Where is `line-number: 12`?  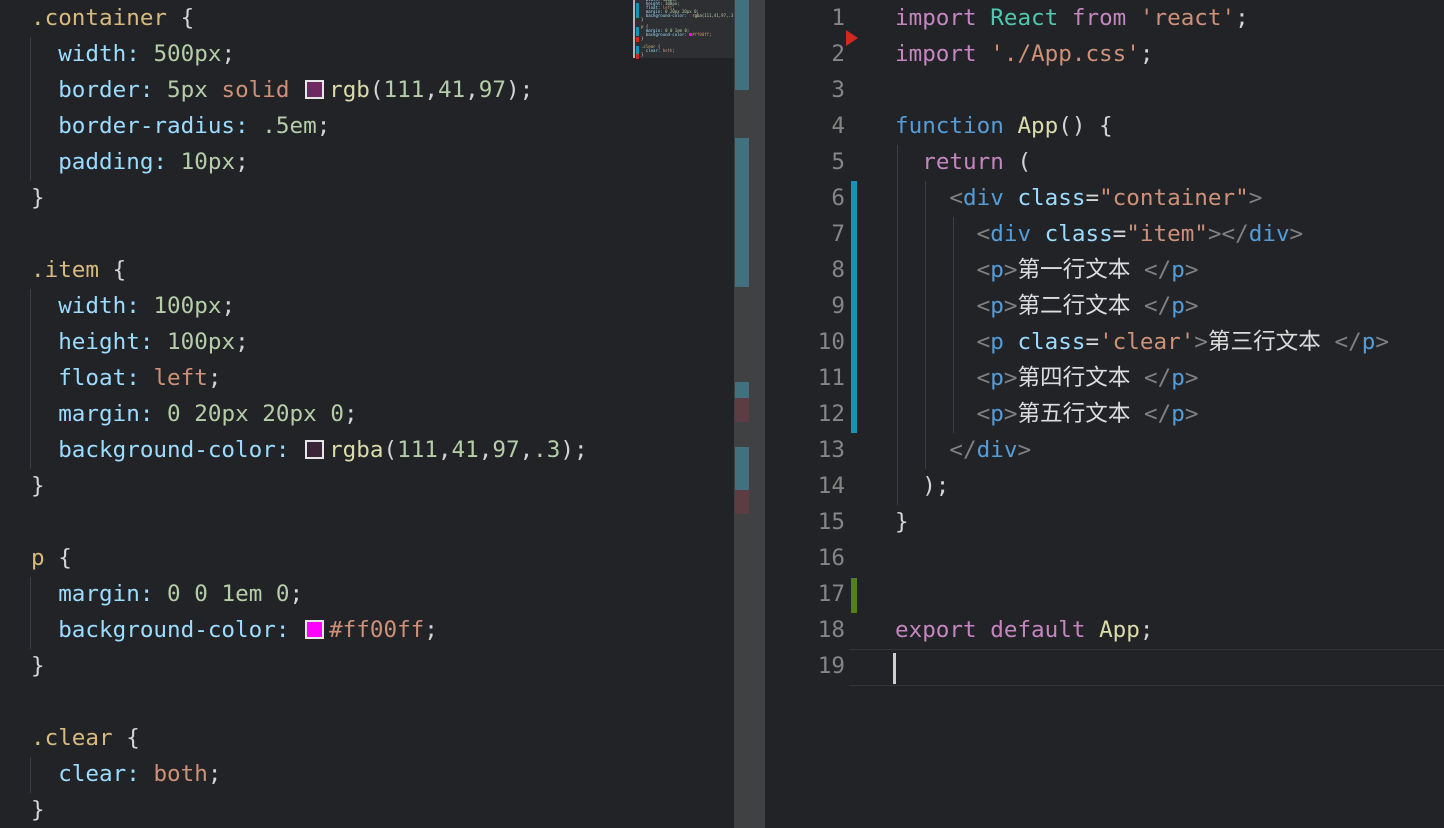
line-number: 12 is located at coordinates (805, 414).